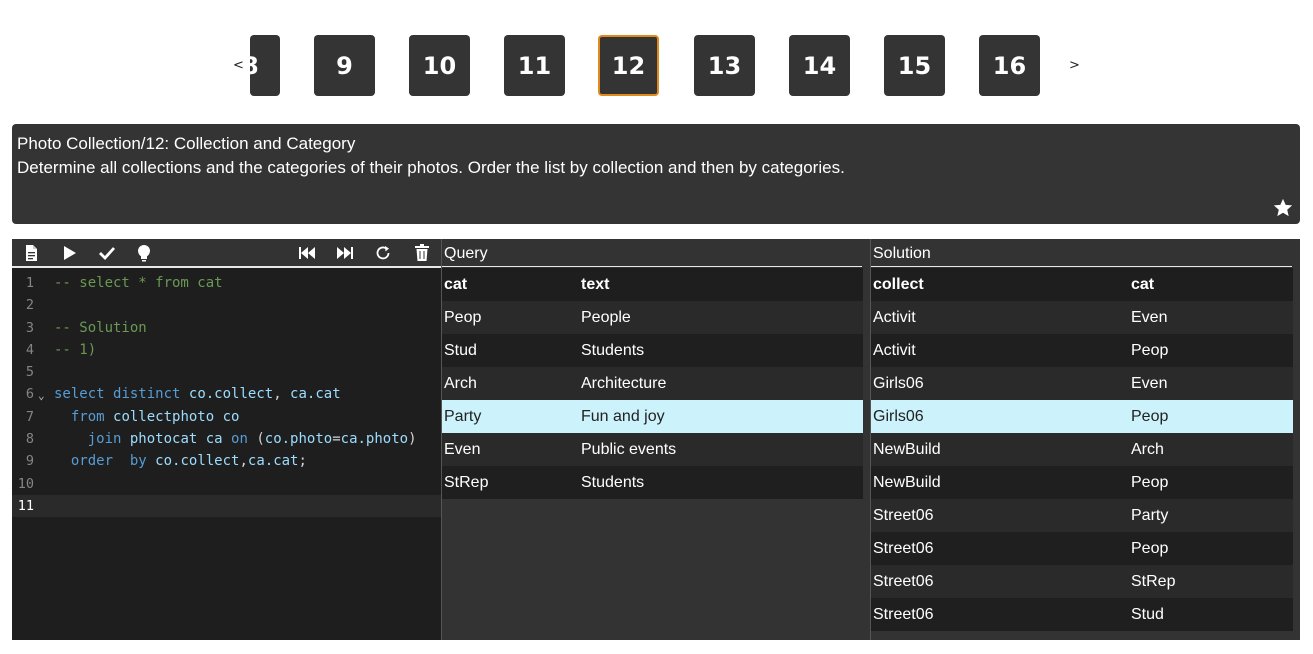 Image resolution: width=1313 pixels, height=654 pixels. I want to click on table-cell: Fun and joy, so click(721, 416).